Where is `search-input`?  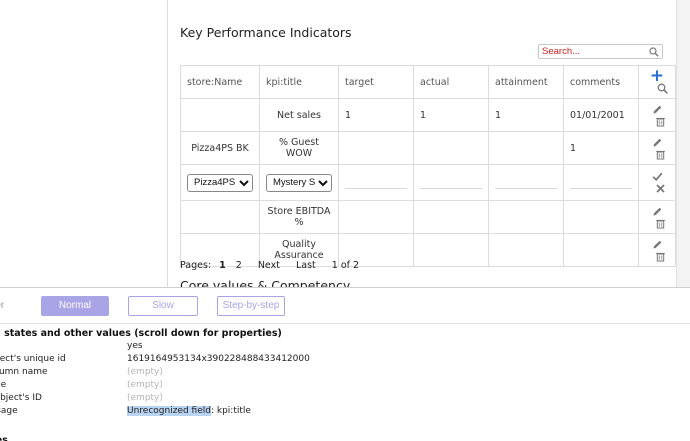 search-input is located at coordinates (592, 51).